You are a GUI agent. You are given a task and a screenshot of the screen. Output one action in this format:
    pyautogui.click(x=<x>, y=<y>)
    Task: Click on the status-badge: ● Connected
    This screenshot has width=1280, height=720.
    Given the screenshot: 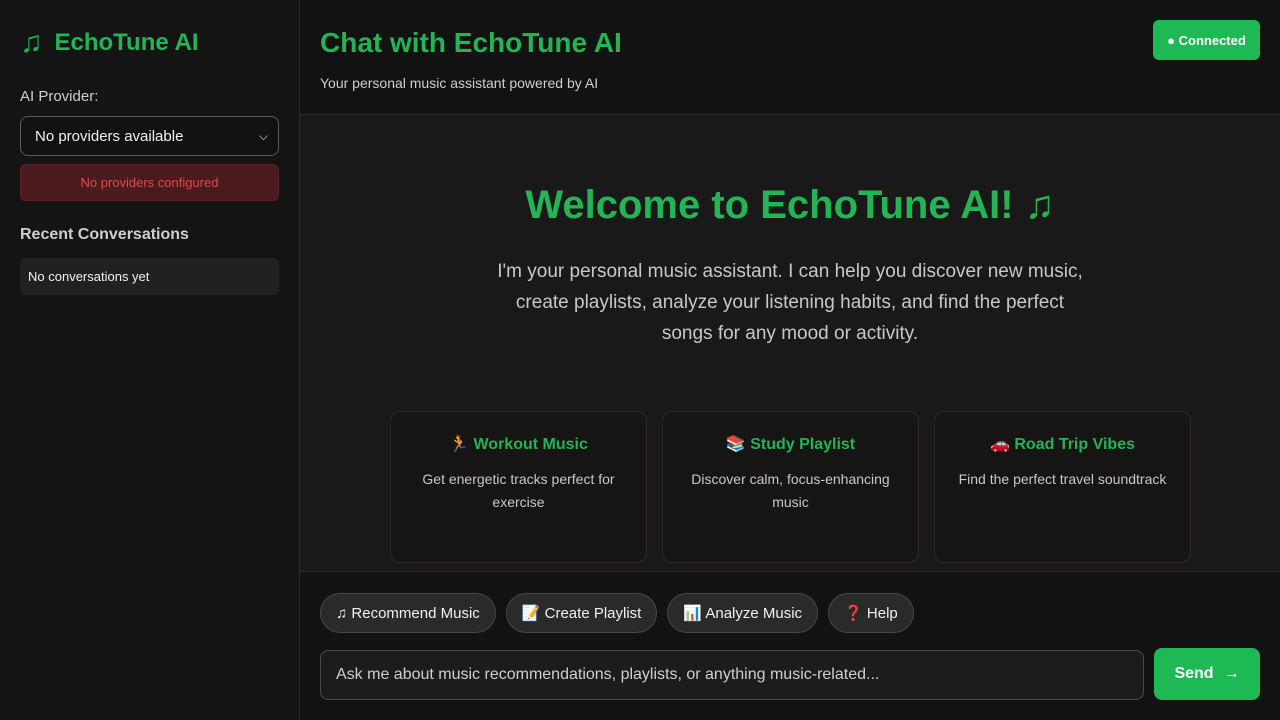 What is the action you would take?
    pyautogui.click(x=1206, y=40)
    